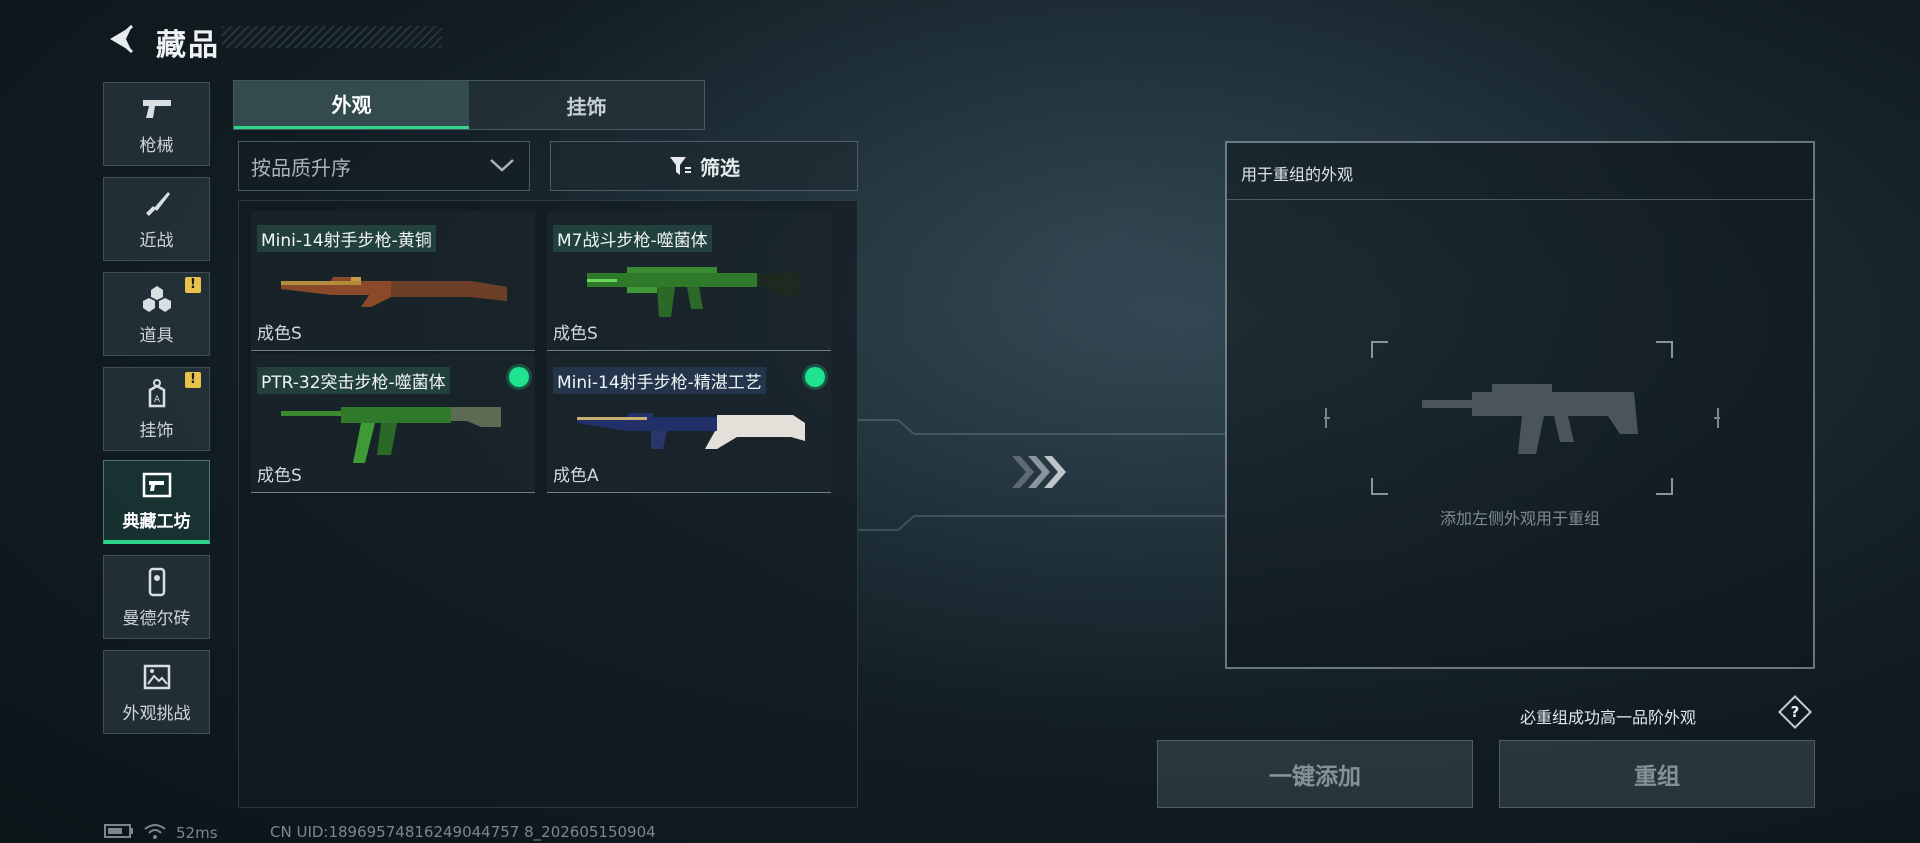 This screenshot has width=1920, height=843. What do you see at coordinates (157, 109) in the screenshot?
I see `pistol-icon` at bounding box center [157, 109].